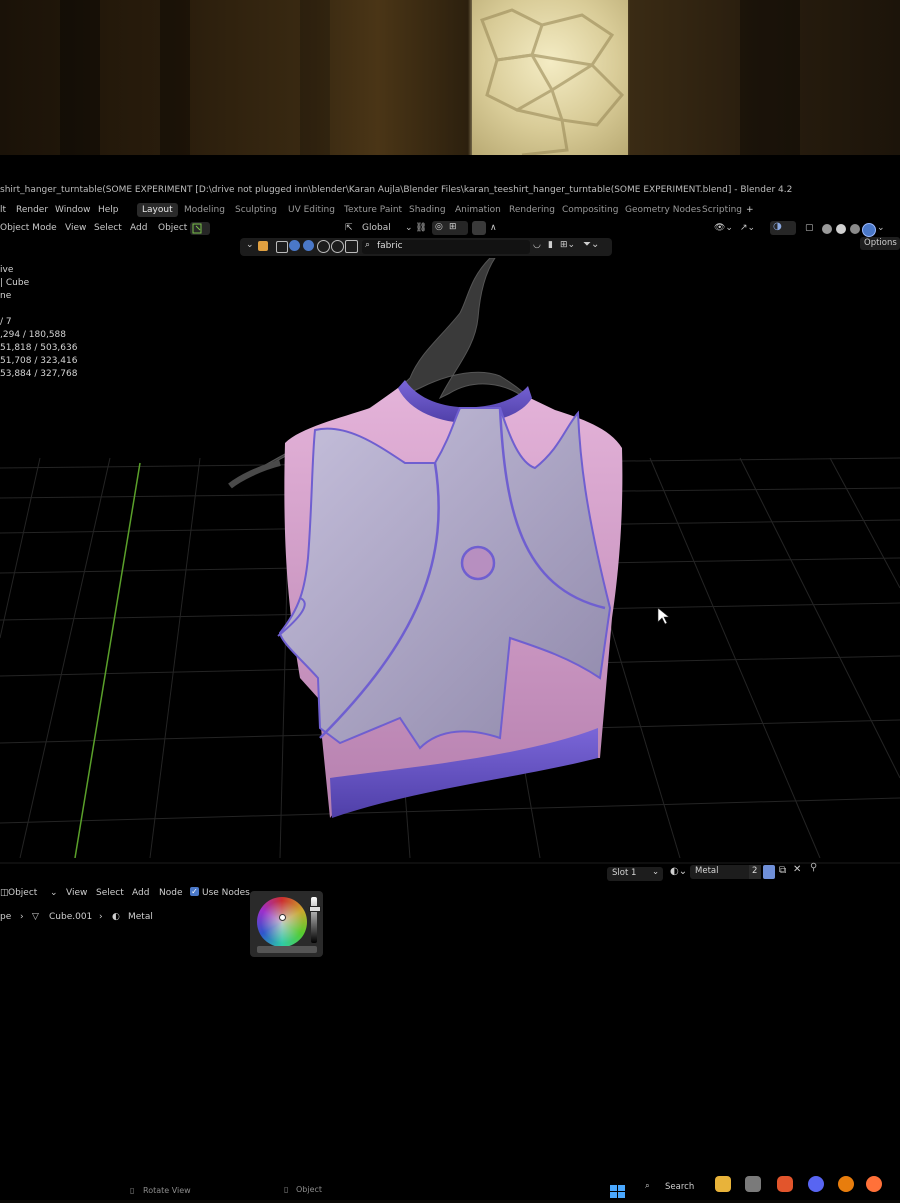 The width and height of the screenshot is (900, 1203). I want to click on snapping-group: ◎ ⊞, so click(450, 228).